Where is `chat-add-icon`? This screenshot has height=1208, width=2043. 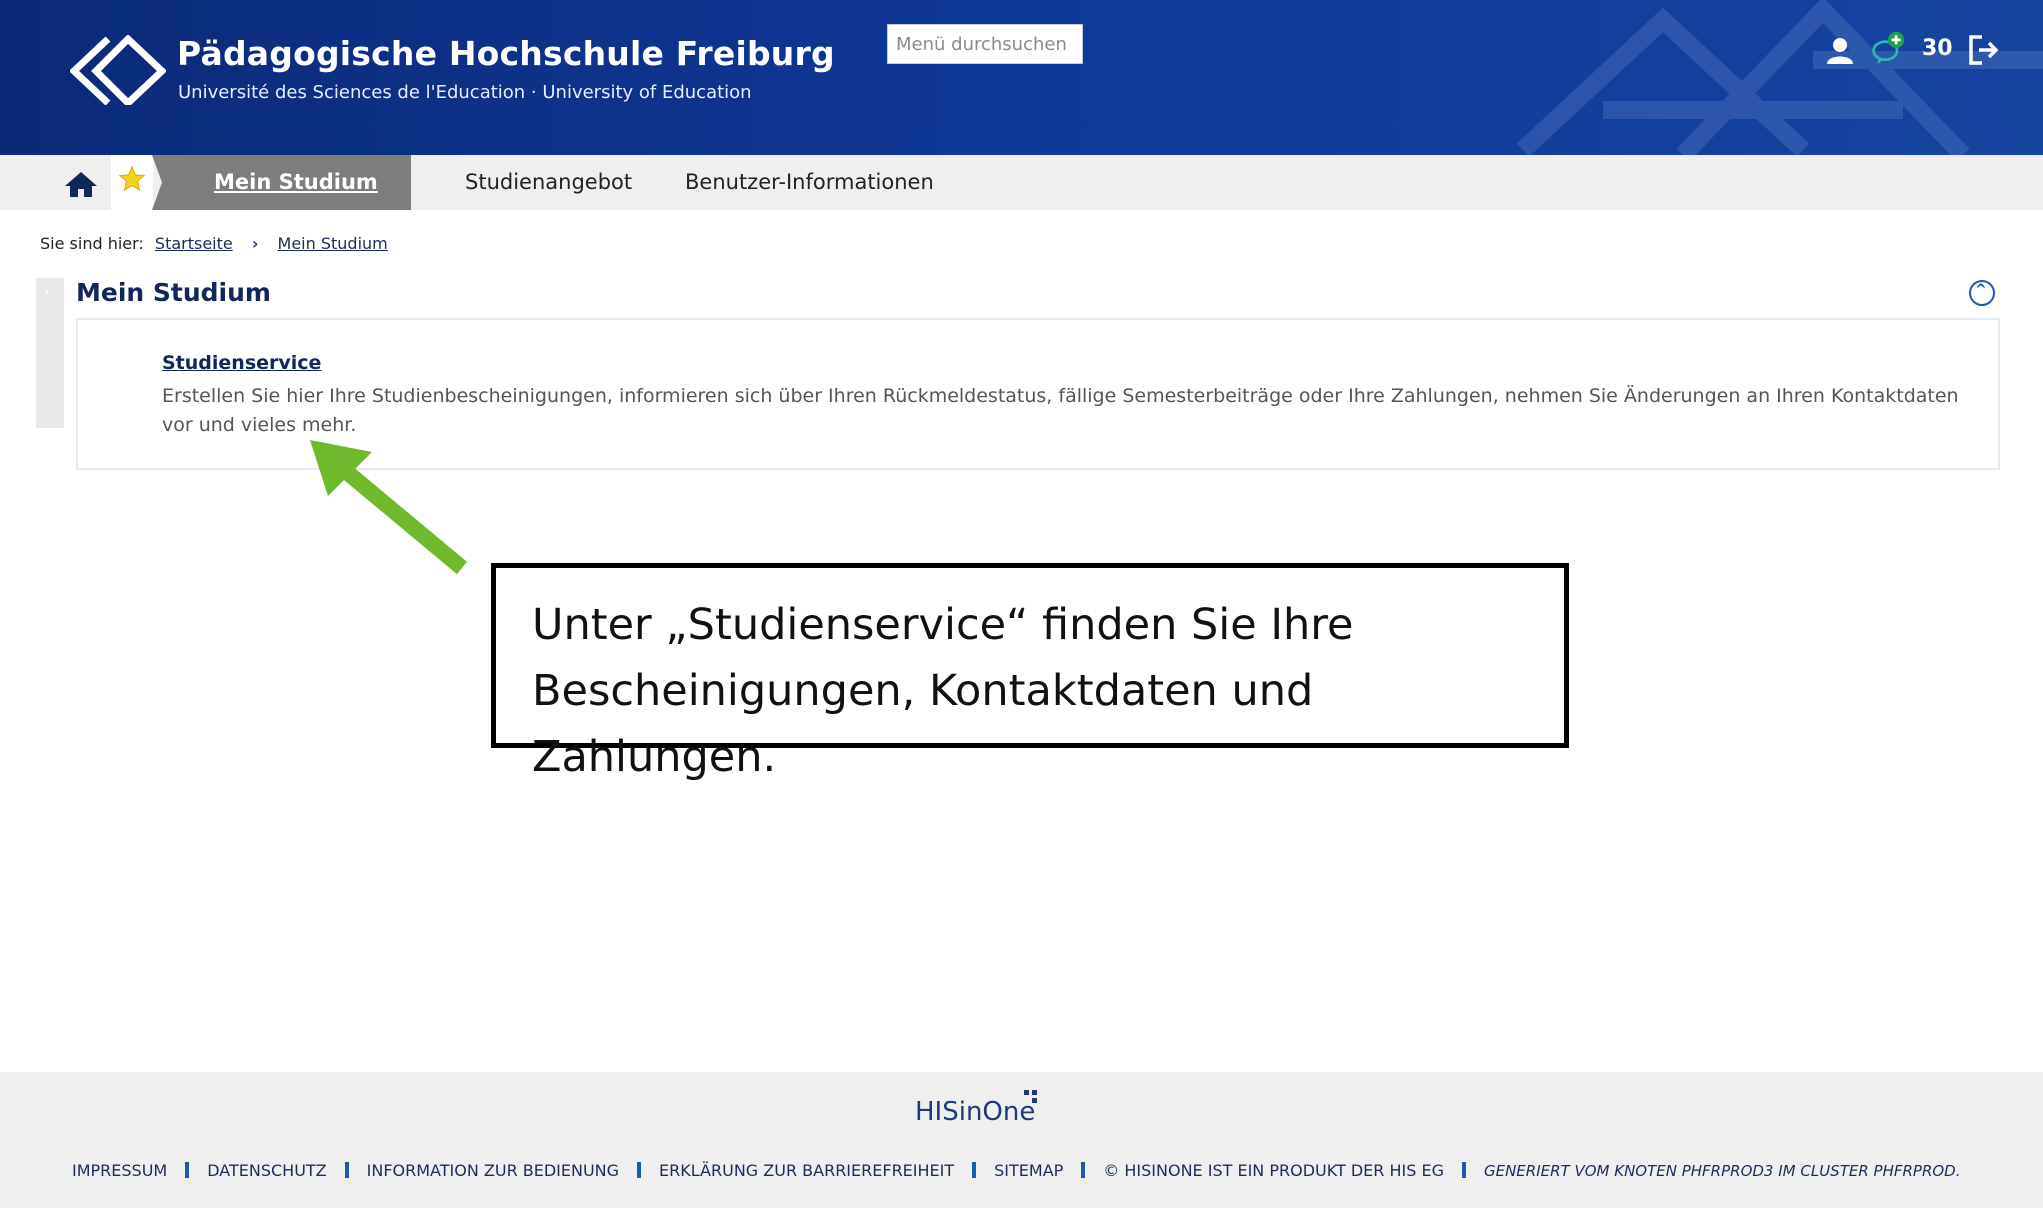
chat-add-icon is located at coordinates (1888, 48).